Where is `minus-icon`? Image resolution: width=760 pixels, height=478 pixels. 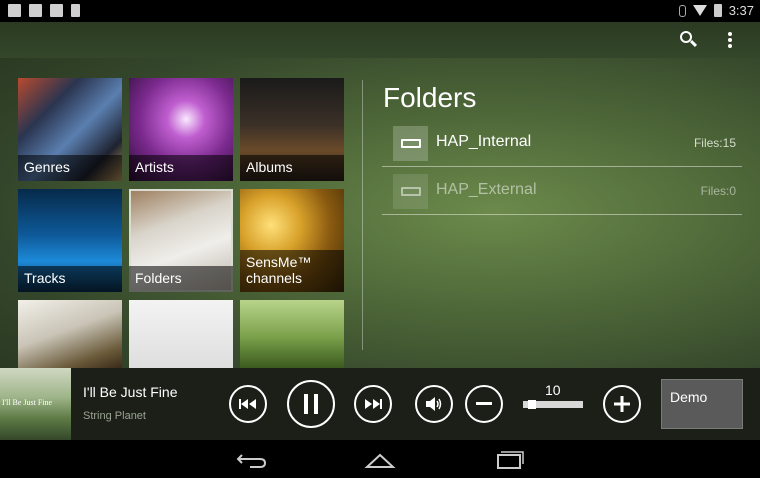 minus-icon is located at coordinates (484, 403).